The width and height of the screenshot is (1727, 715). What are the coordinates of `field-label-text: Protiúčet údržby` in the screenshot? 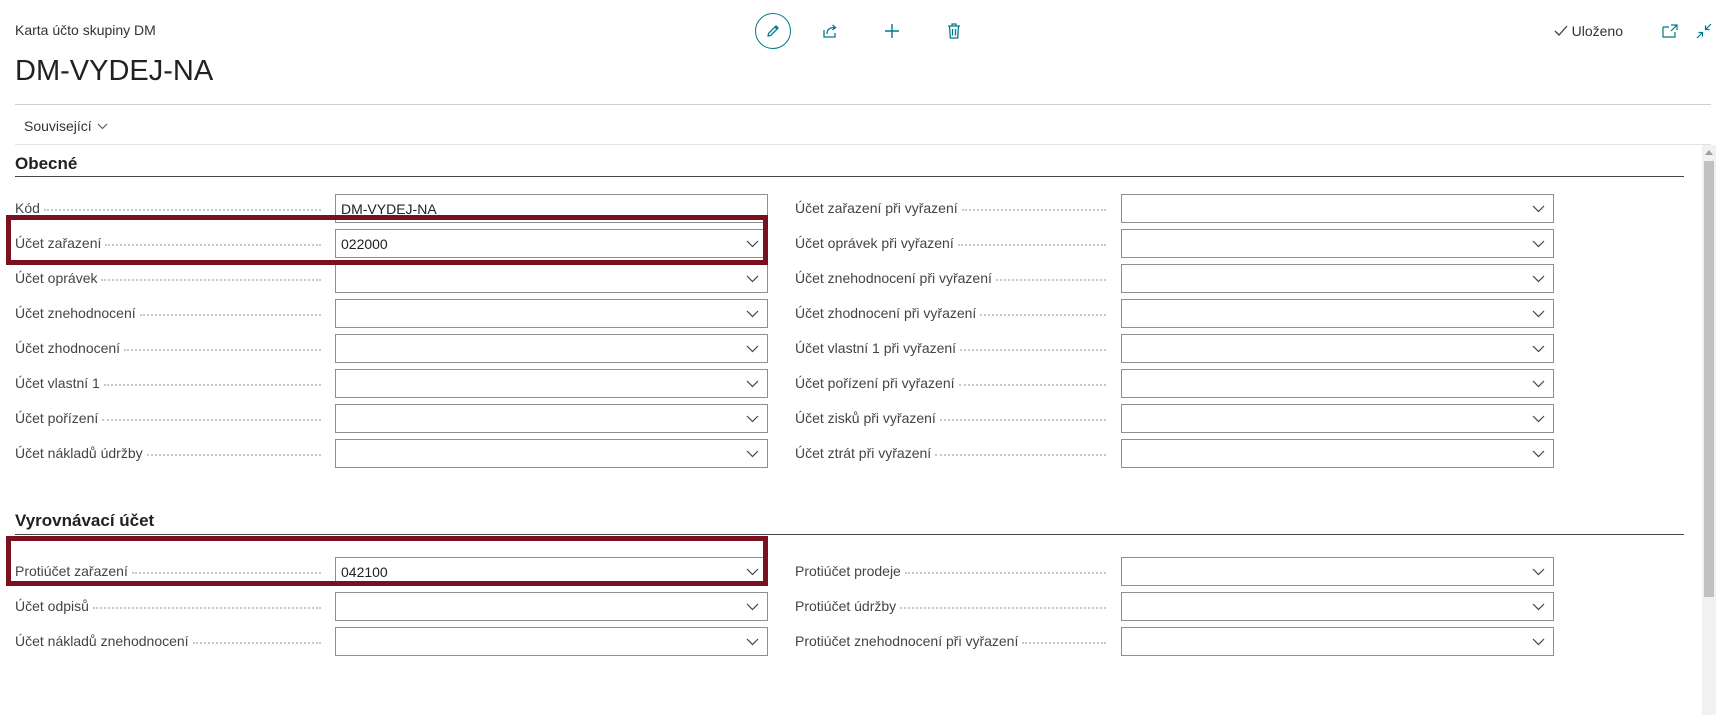 It's located at (848, 606).